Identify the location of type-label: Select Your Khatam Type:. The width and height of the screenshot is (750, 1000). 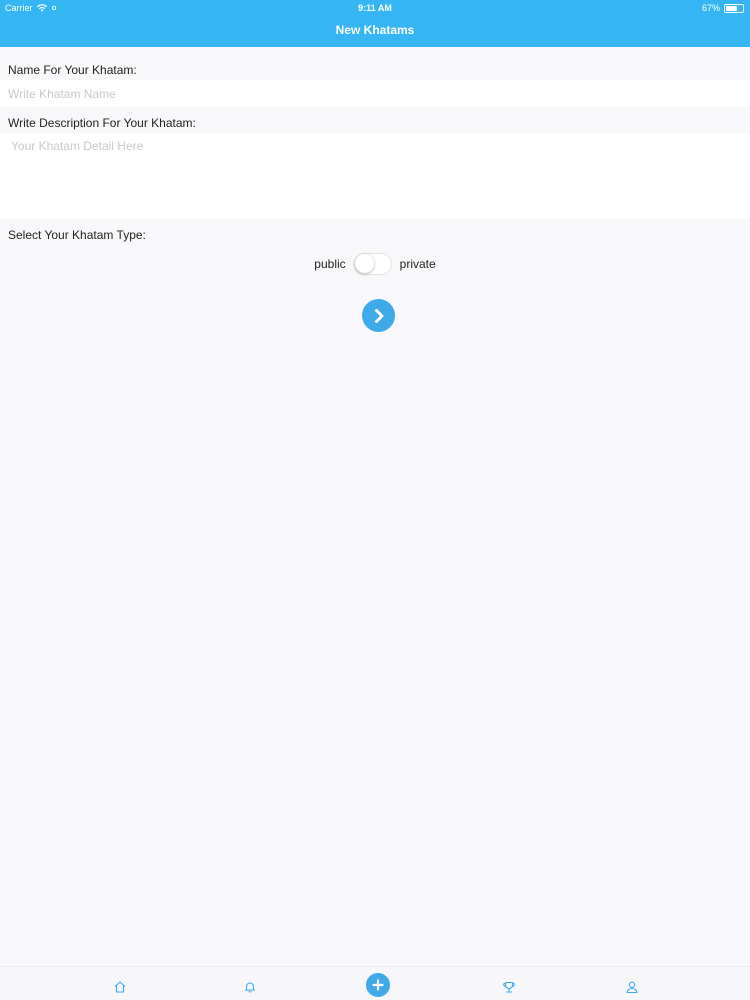
(77, 235).